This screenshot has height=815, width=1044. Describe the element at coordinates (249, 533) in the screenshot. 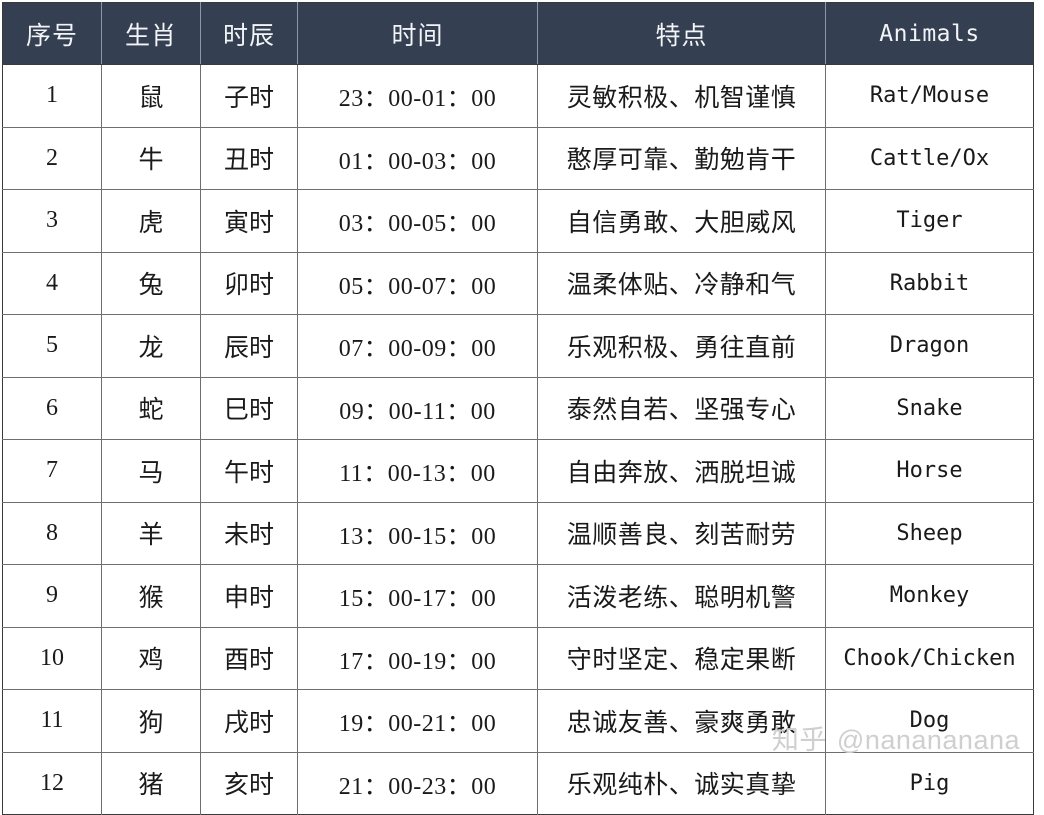

I see `cell-shichen: 未时` at that location.